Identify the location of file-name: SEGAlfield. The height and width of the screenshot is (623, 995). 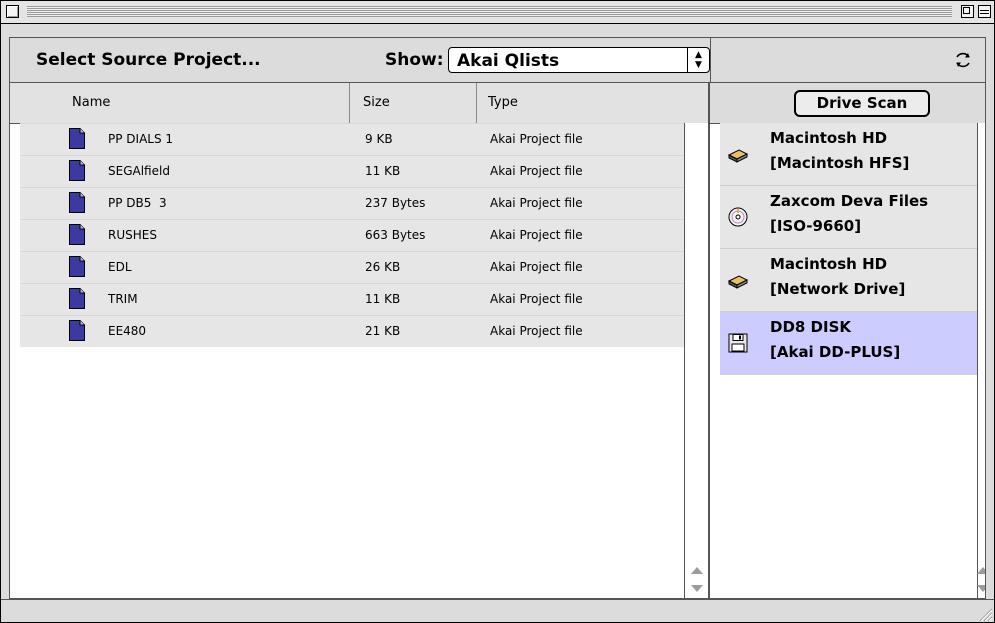
(139, 171).